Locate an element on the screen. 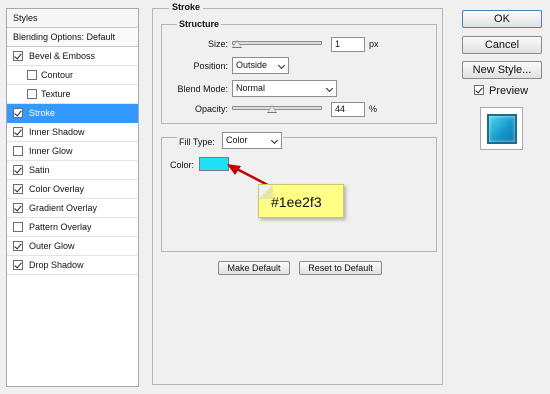 The height and width of the screenshot is (394, 550). opacity-label: Opacity: is located at coordinates (211, 109).